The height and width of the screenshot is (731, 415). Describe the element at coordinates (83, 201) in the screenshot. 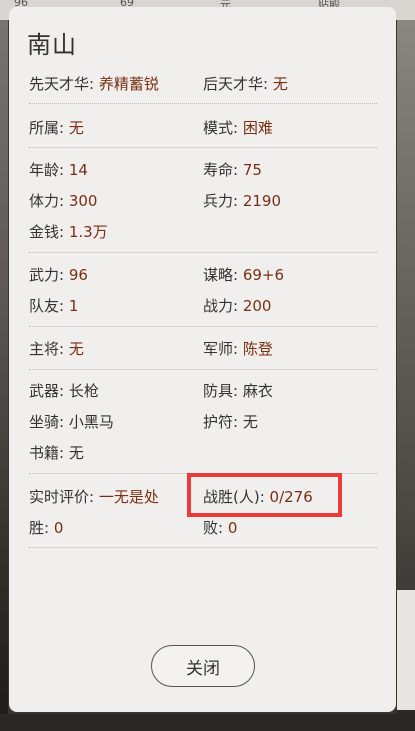

I see `stat-value: 300` at that location.